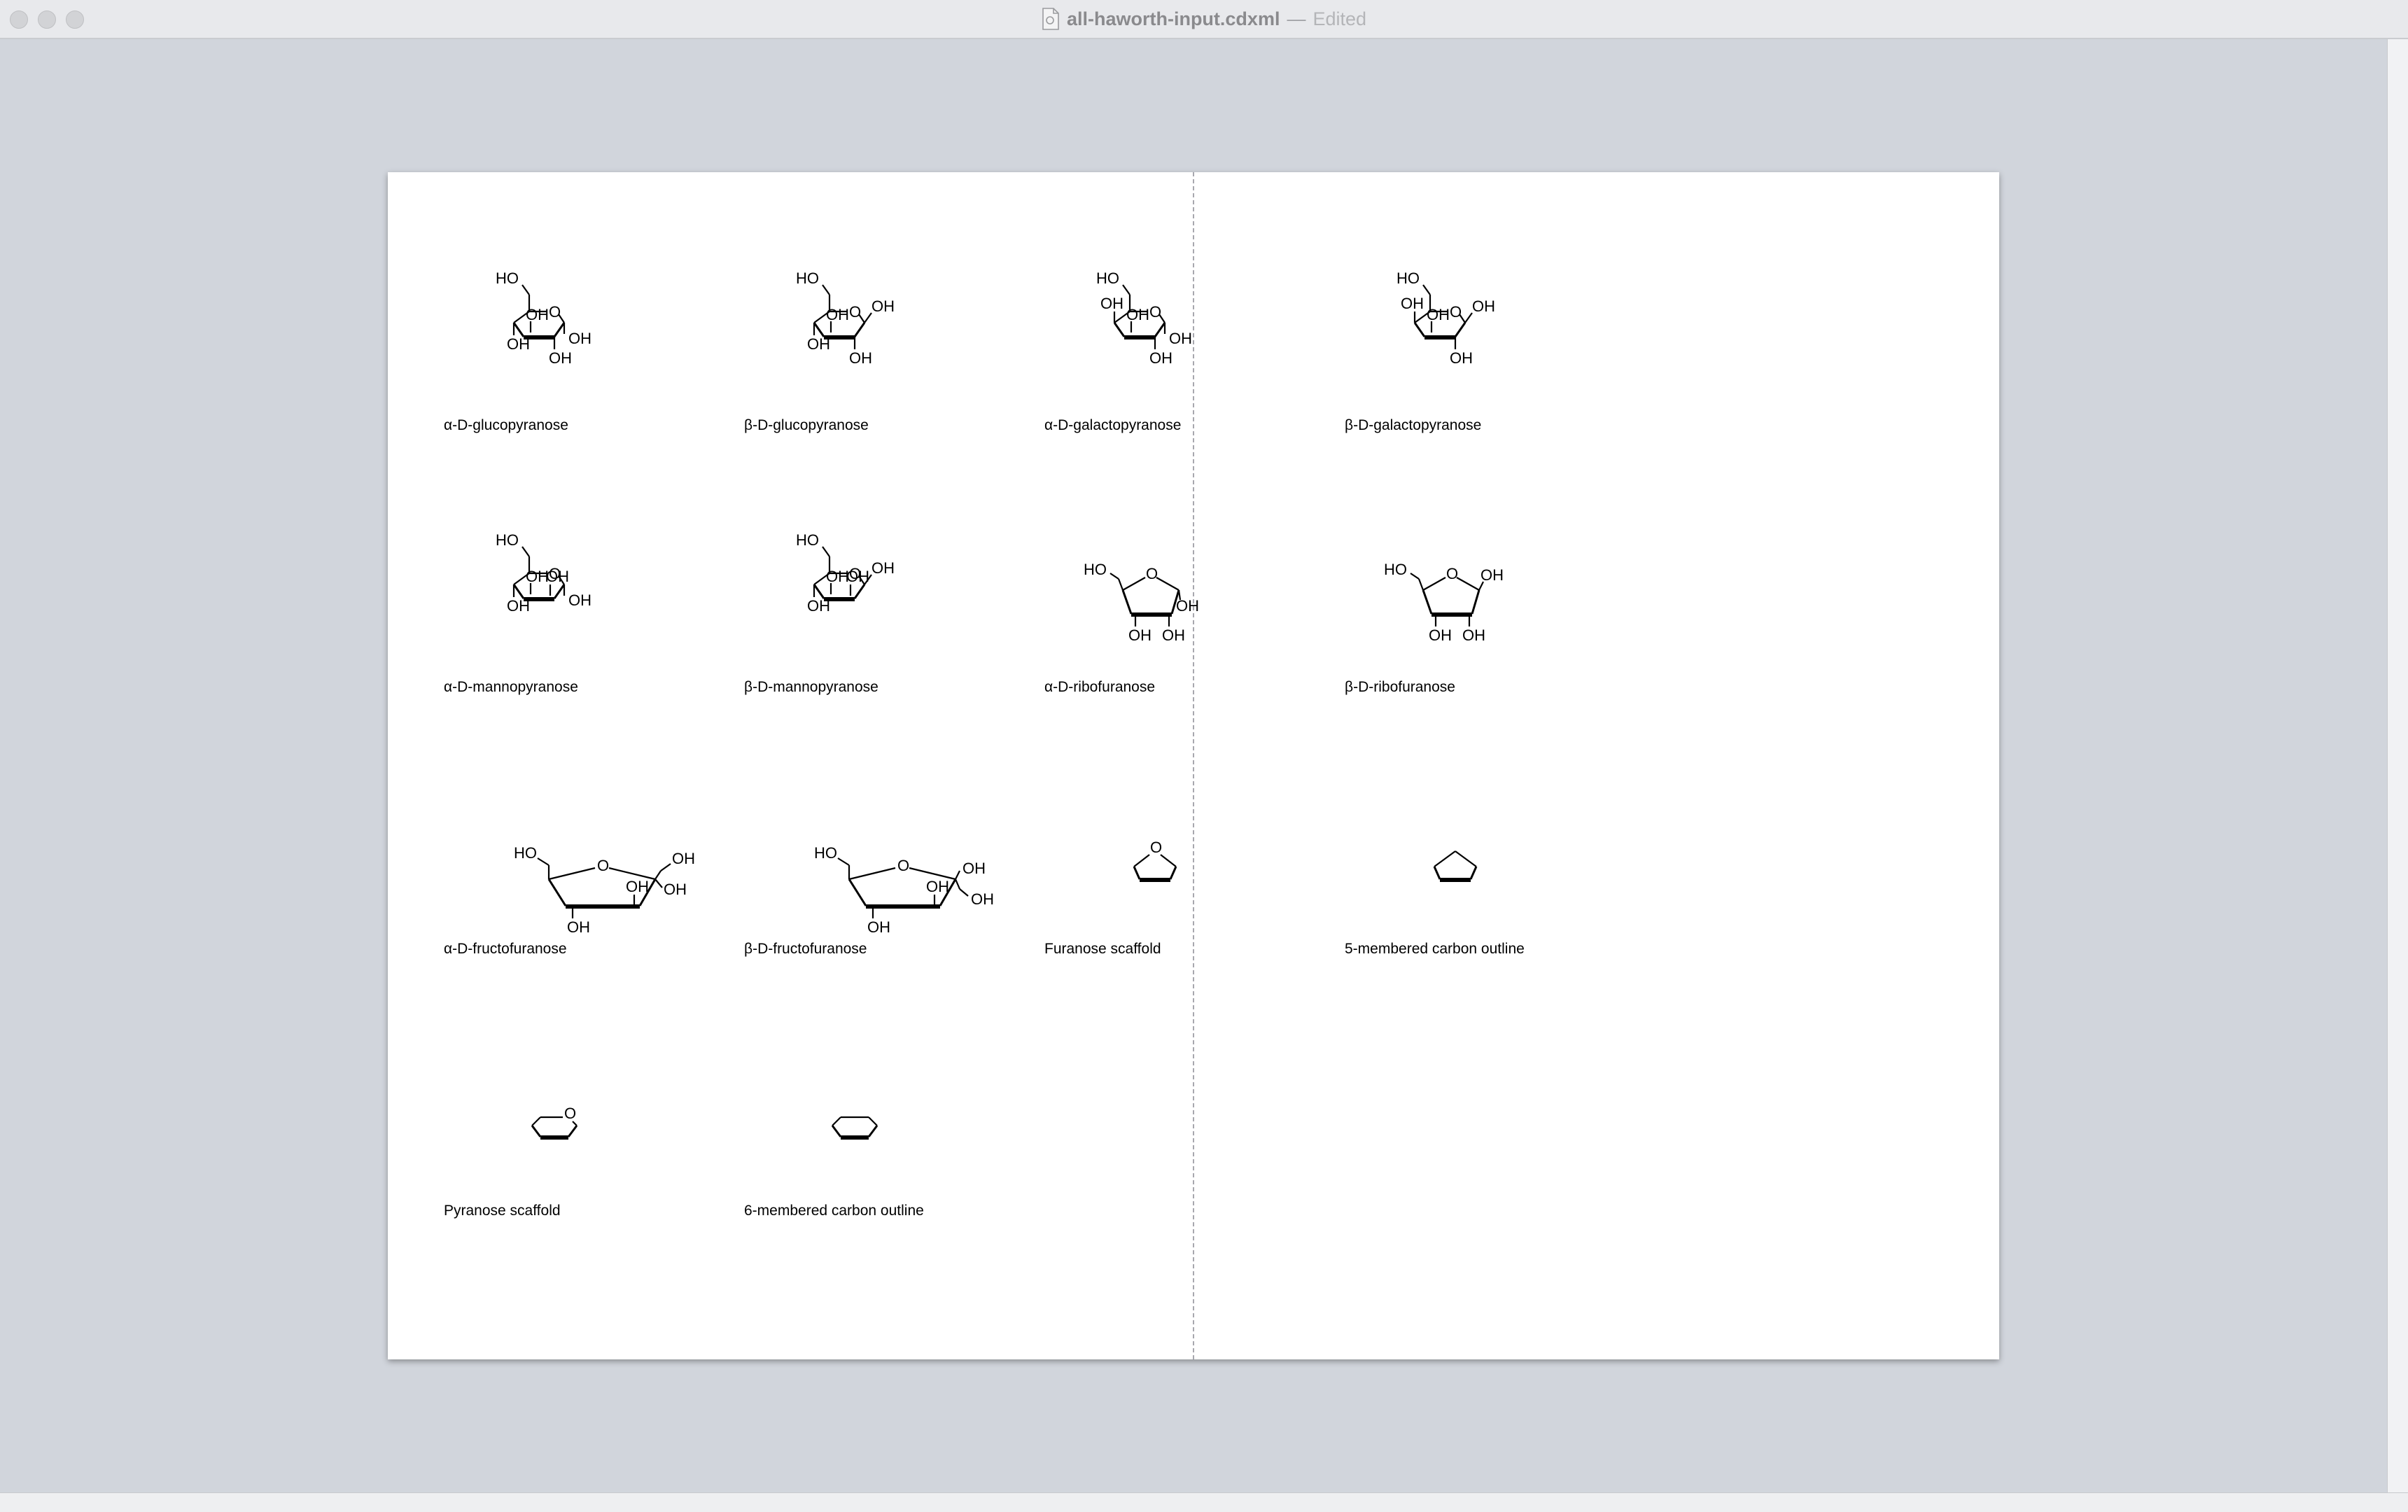 This screenshot has width=2408, height=1512. Describe the element at coordinates (1102, 949) in the screenshot. I see `caption-fur: Furanose scaffold` at that location.